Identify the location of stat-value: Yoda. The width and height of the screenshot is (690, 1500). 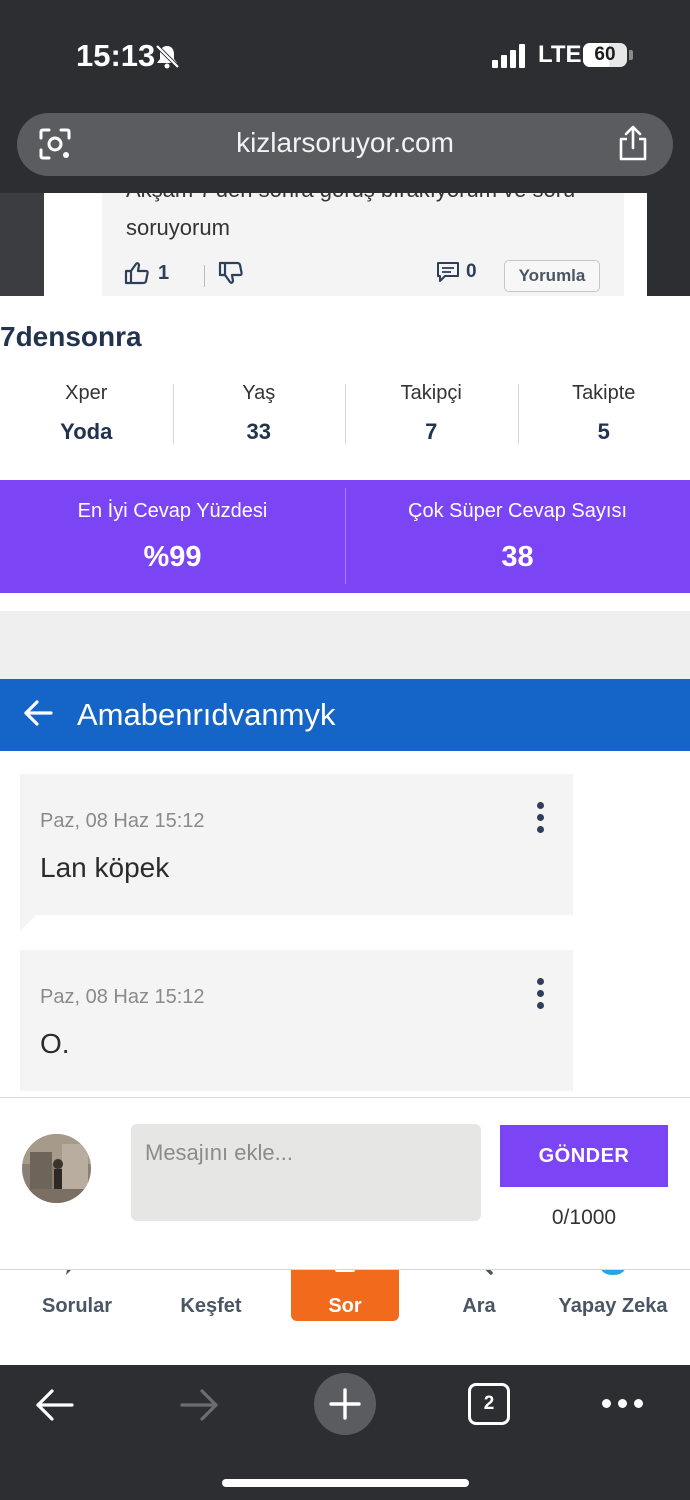
(86, 431).